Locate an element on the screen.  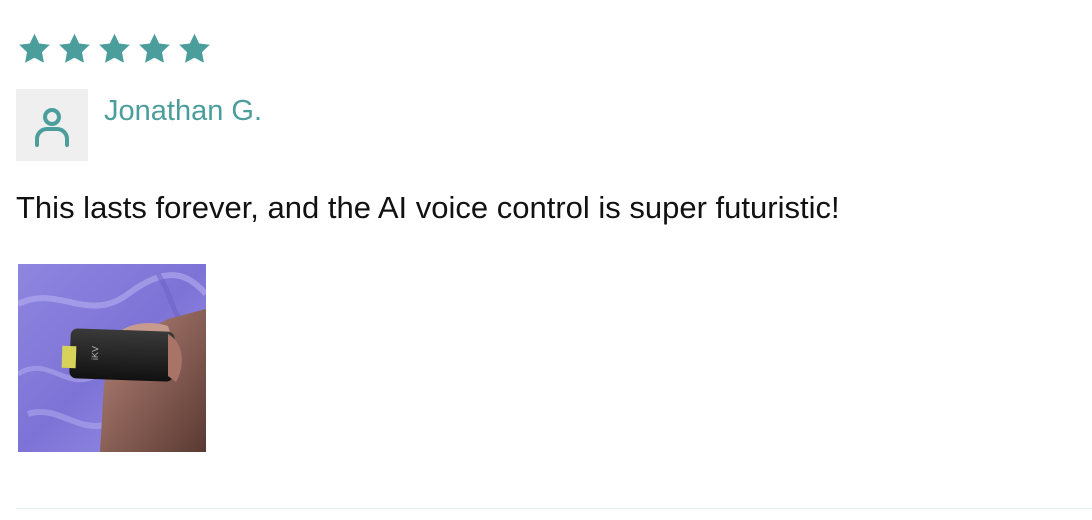
author-row: Jonathan G. is located at coordinates (139, 125).